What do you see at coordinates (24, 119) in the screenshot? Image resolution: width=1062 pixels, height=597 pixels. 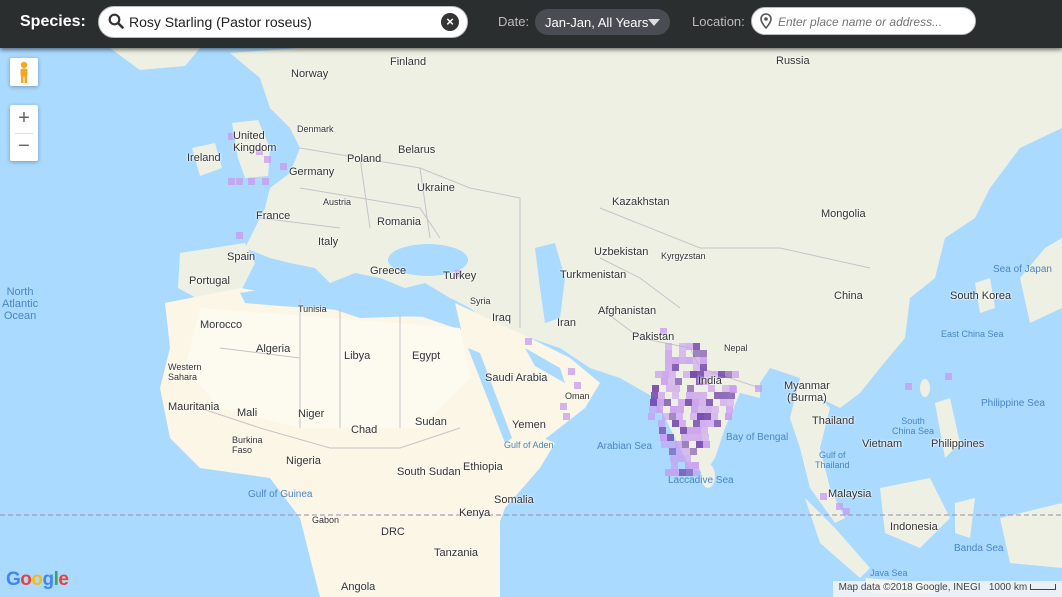 I see `zoom-in-button: +` at bounding box center [24, 119].